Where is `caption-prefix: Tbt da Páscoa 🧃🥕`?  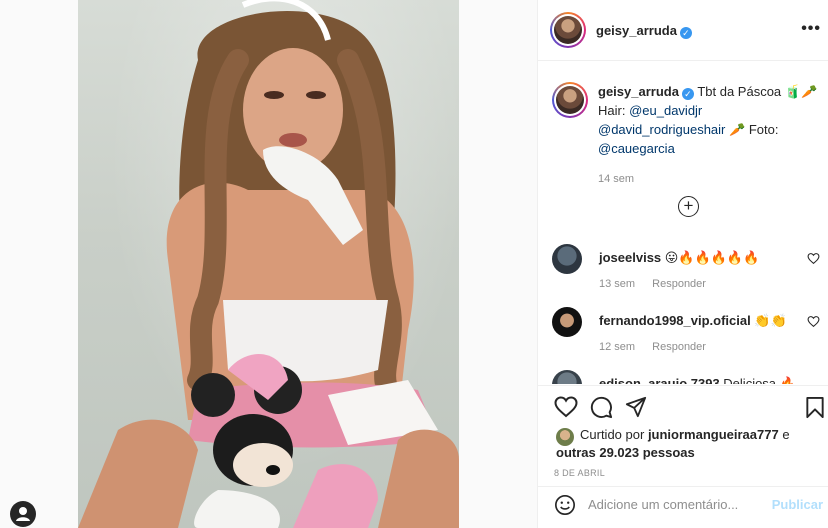 caption-prefix: Tbt da Páscoa 🧃🥕 is located at coordinates (757, 91).